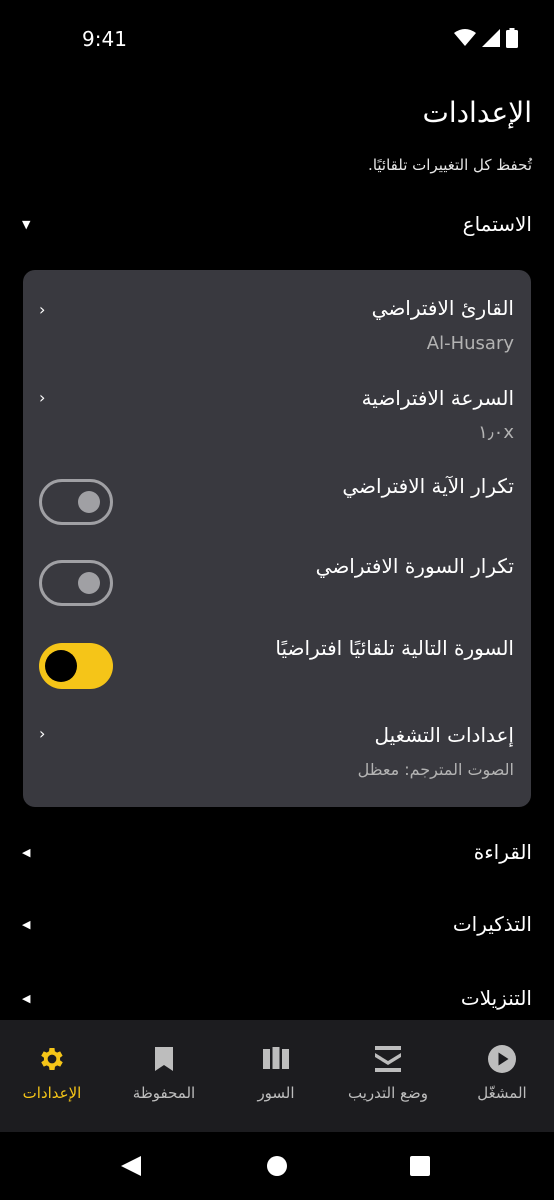  I want to click on back-icon, so click(131, 1166).